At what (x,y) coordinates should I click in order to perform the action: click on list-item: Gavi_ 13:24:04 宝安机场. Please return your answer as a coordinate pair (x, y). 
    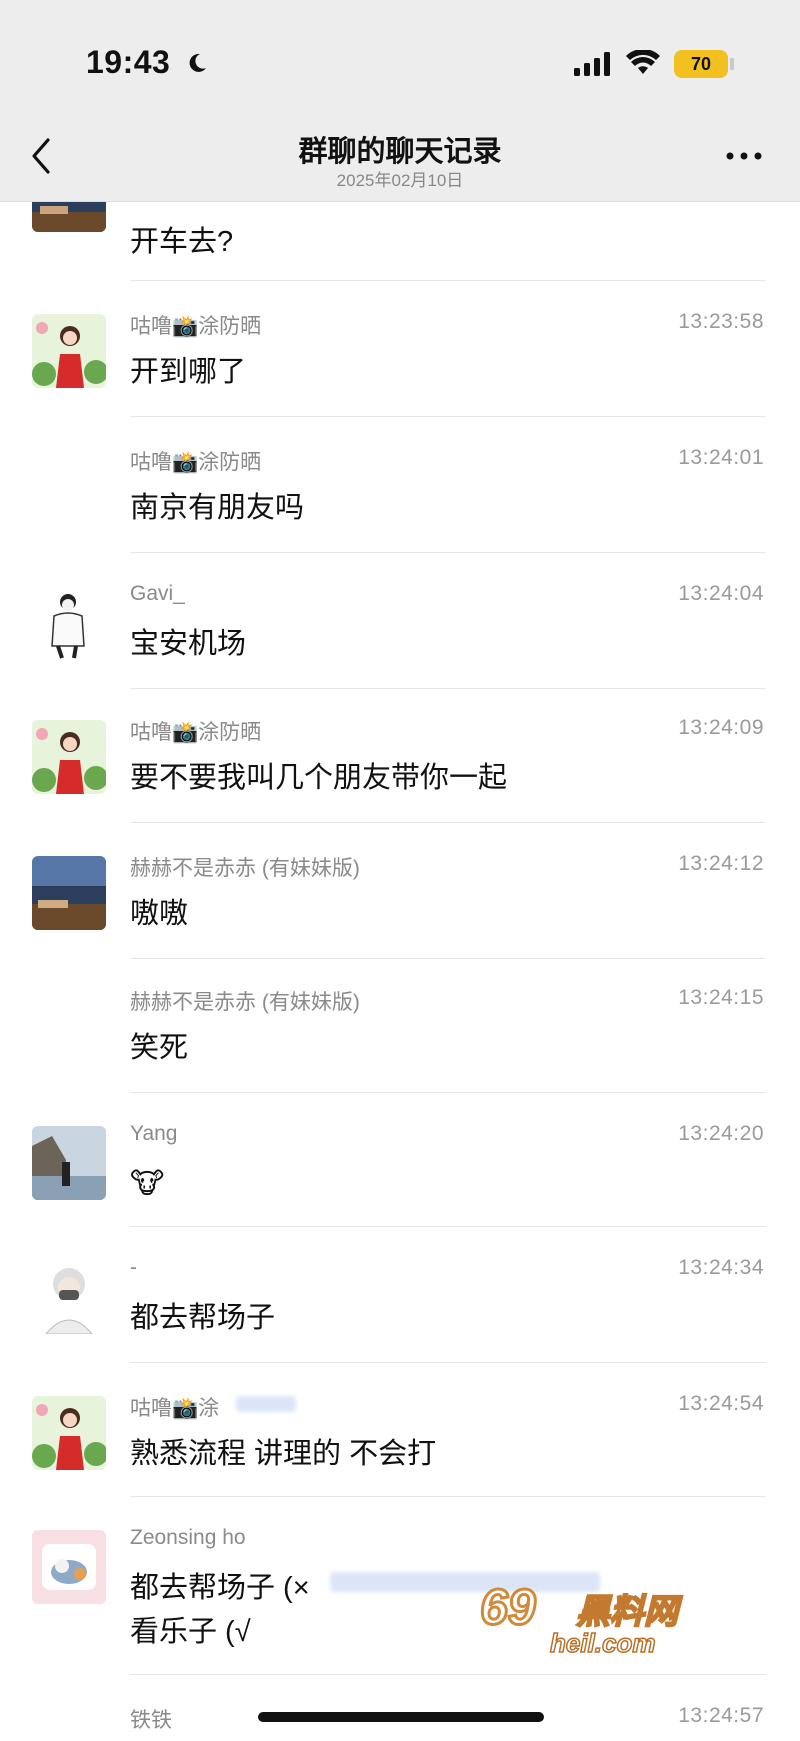
    Looking at the image, I should click on (400, 647).